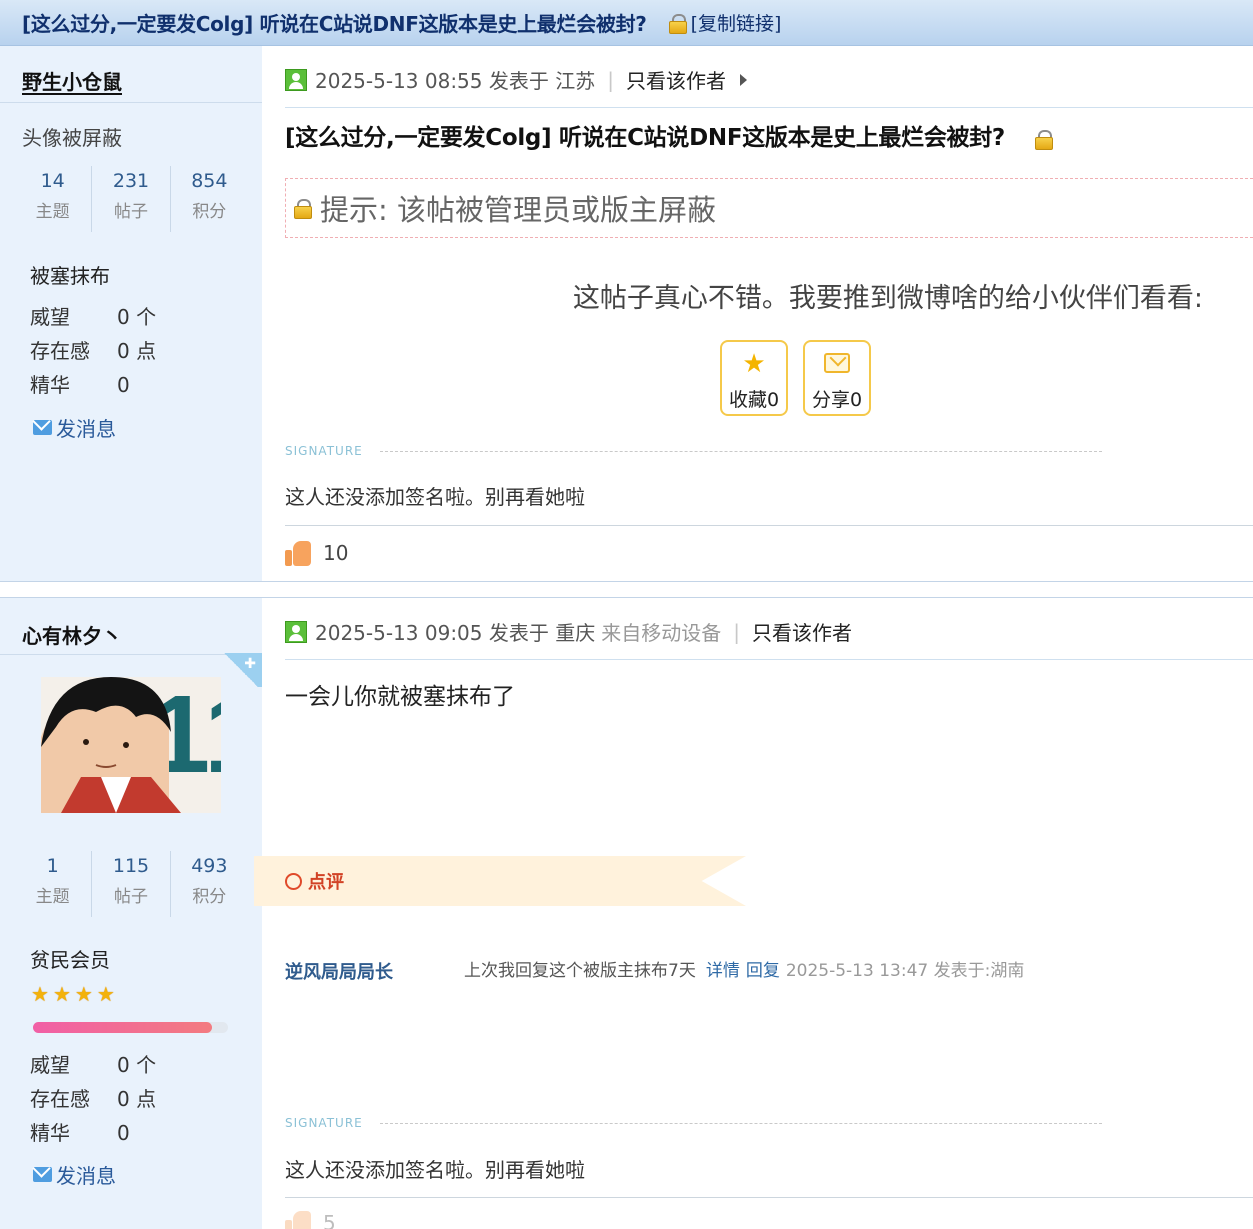 This screenshot has width=1253, height=1229. I want to click on avatar-image: 11, so click(131, 745).